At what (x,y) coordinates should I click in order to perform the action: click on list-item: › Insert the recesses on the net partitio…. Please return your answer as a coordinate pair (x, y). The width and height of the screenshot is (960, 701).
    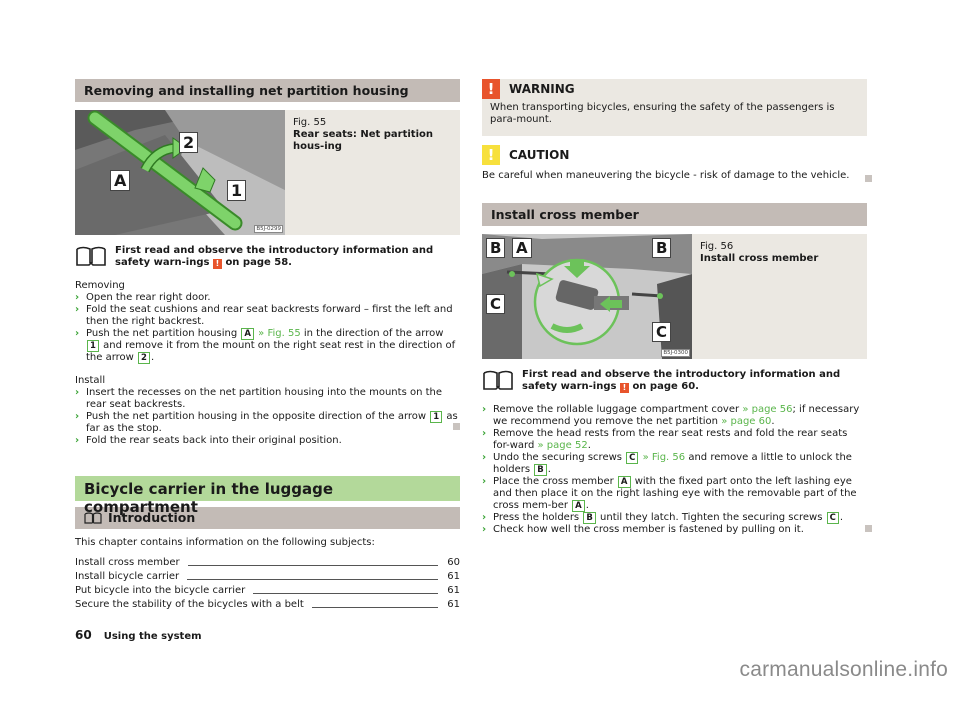
    Looking at the image, I should click on (259, 398).